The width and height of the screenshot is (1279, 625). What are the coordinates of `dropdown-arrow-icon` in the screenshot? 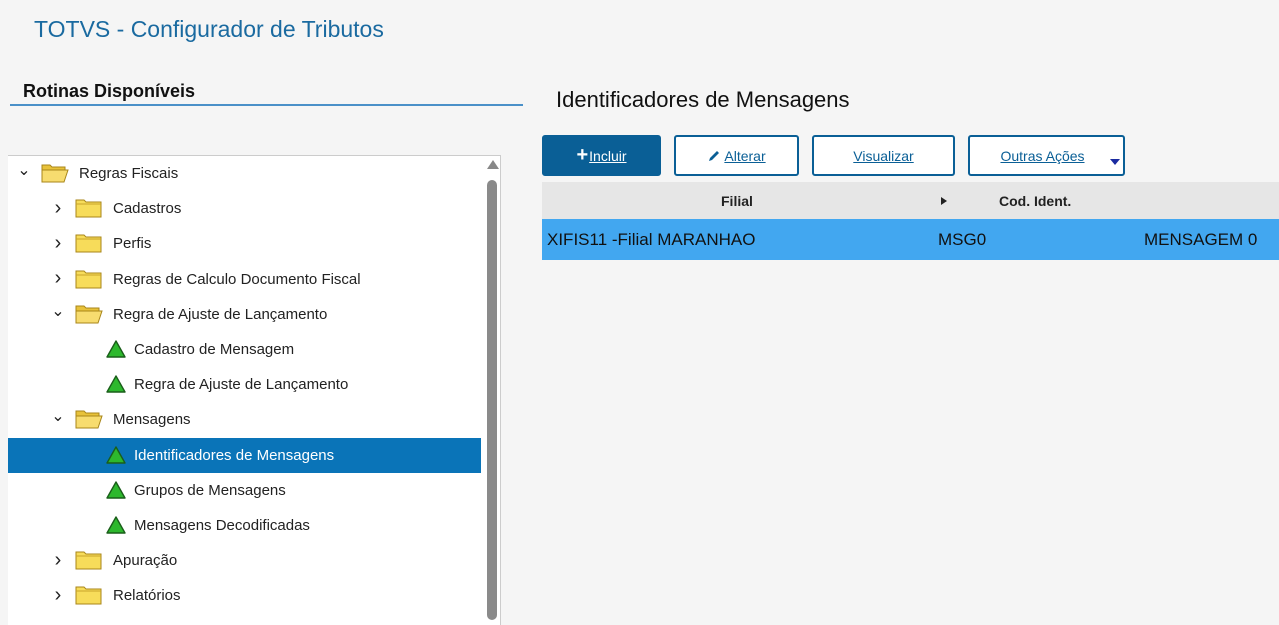 It's located at (1115, 162).